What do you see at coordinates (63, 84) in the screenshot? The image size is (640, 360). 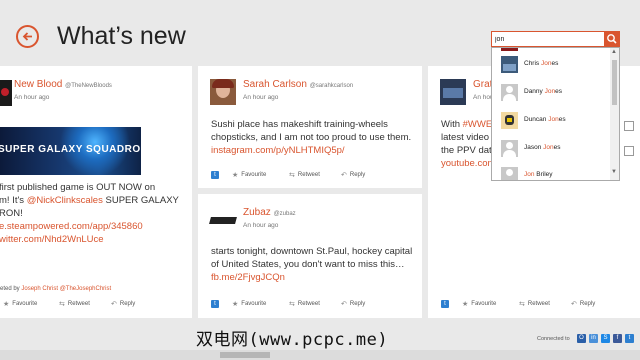 I see `tweet-author: New Blood @TheNewBloods` at bounding box center [63, 84].